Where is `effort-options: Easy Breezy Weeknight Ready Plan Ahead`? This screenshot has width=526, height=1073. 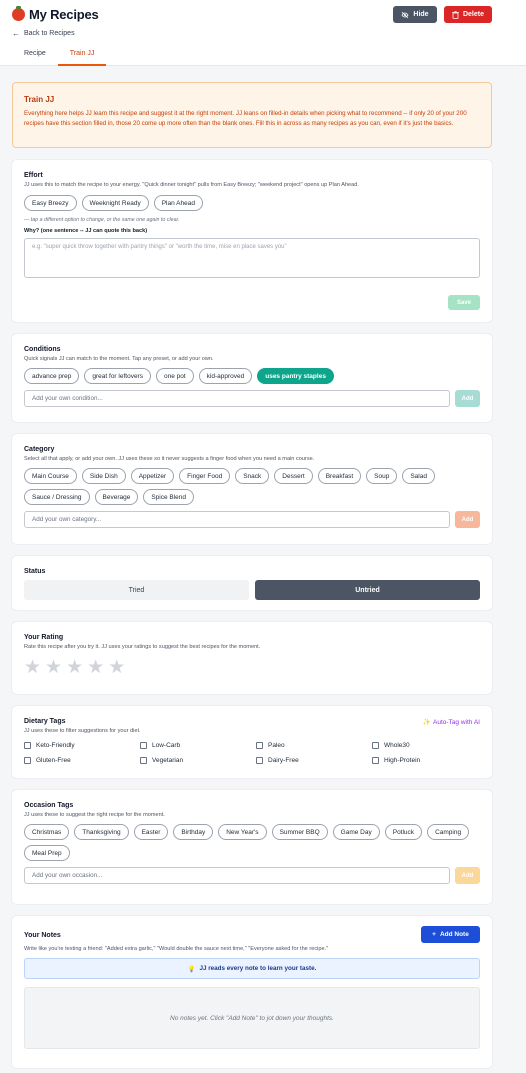 effort-options: Easy Breezy Weeknight Ready Plan Ahead is located at coordinates (252, 203).